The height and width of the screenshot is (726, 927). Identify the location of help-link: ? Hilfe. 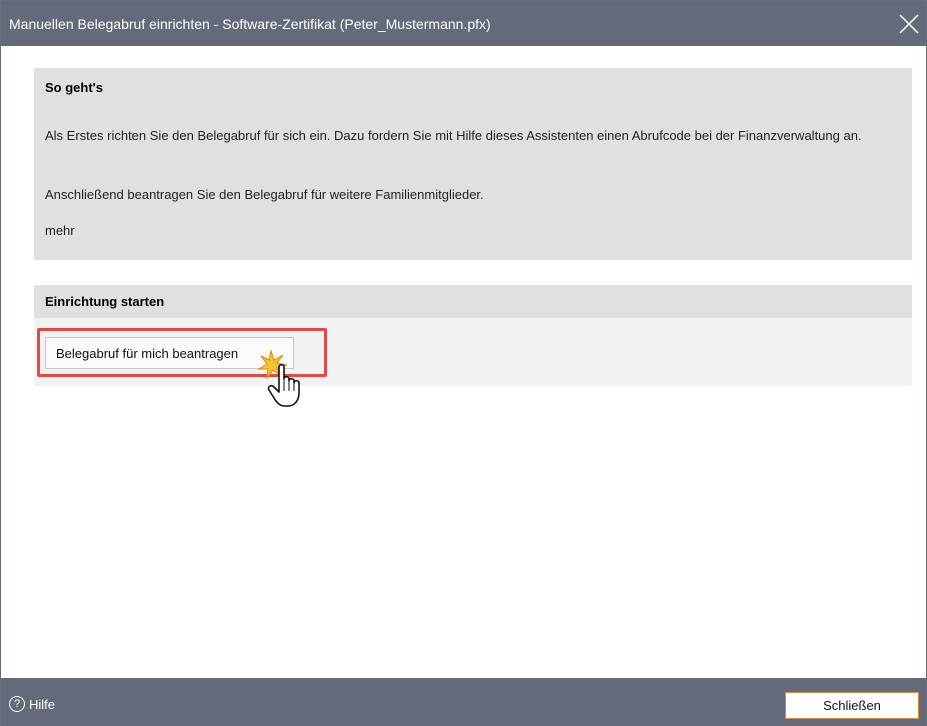
(32, 704).